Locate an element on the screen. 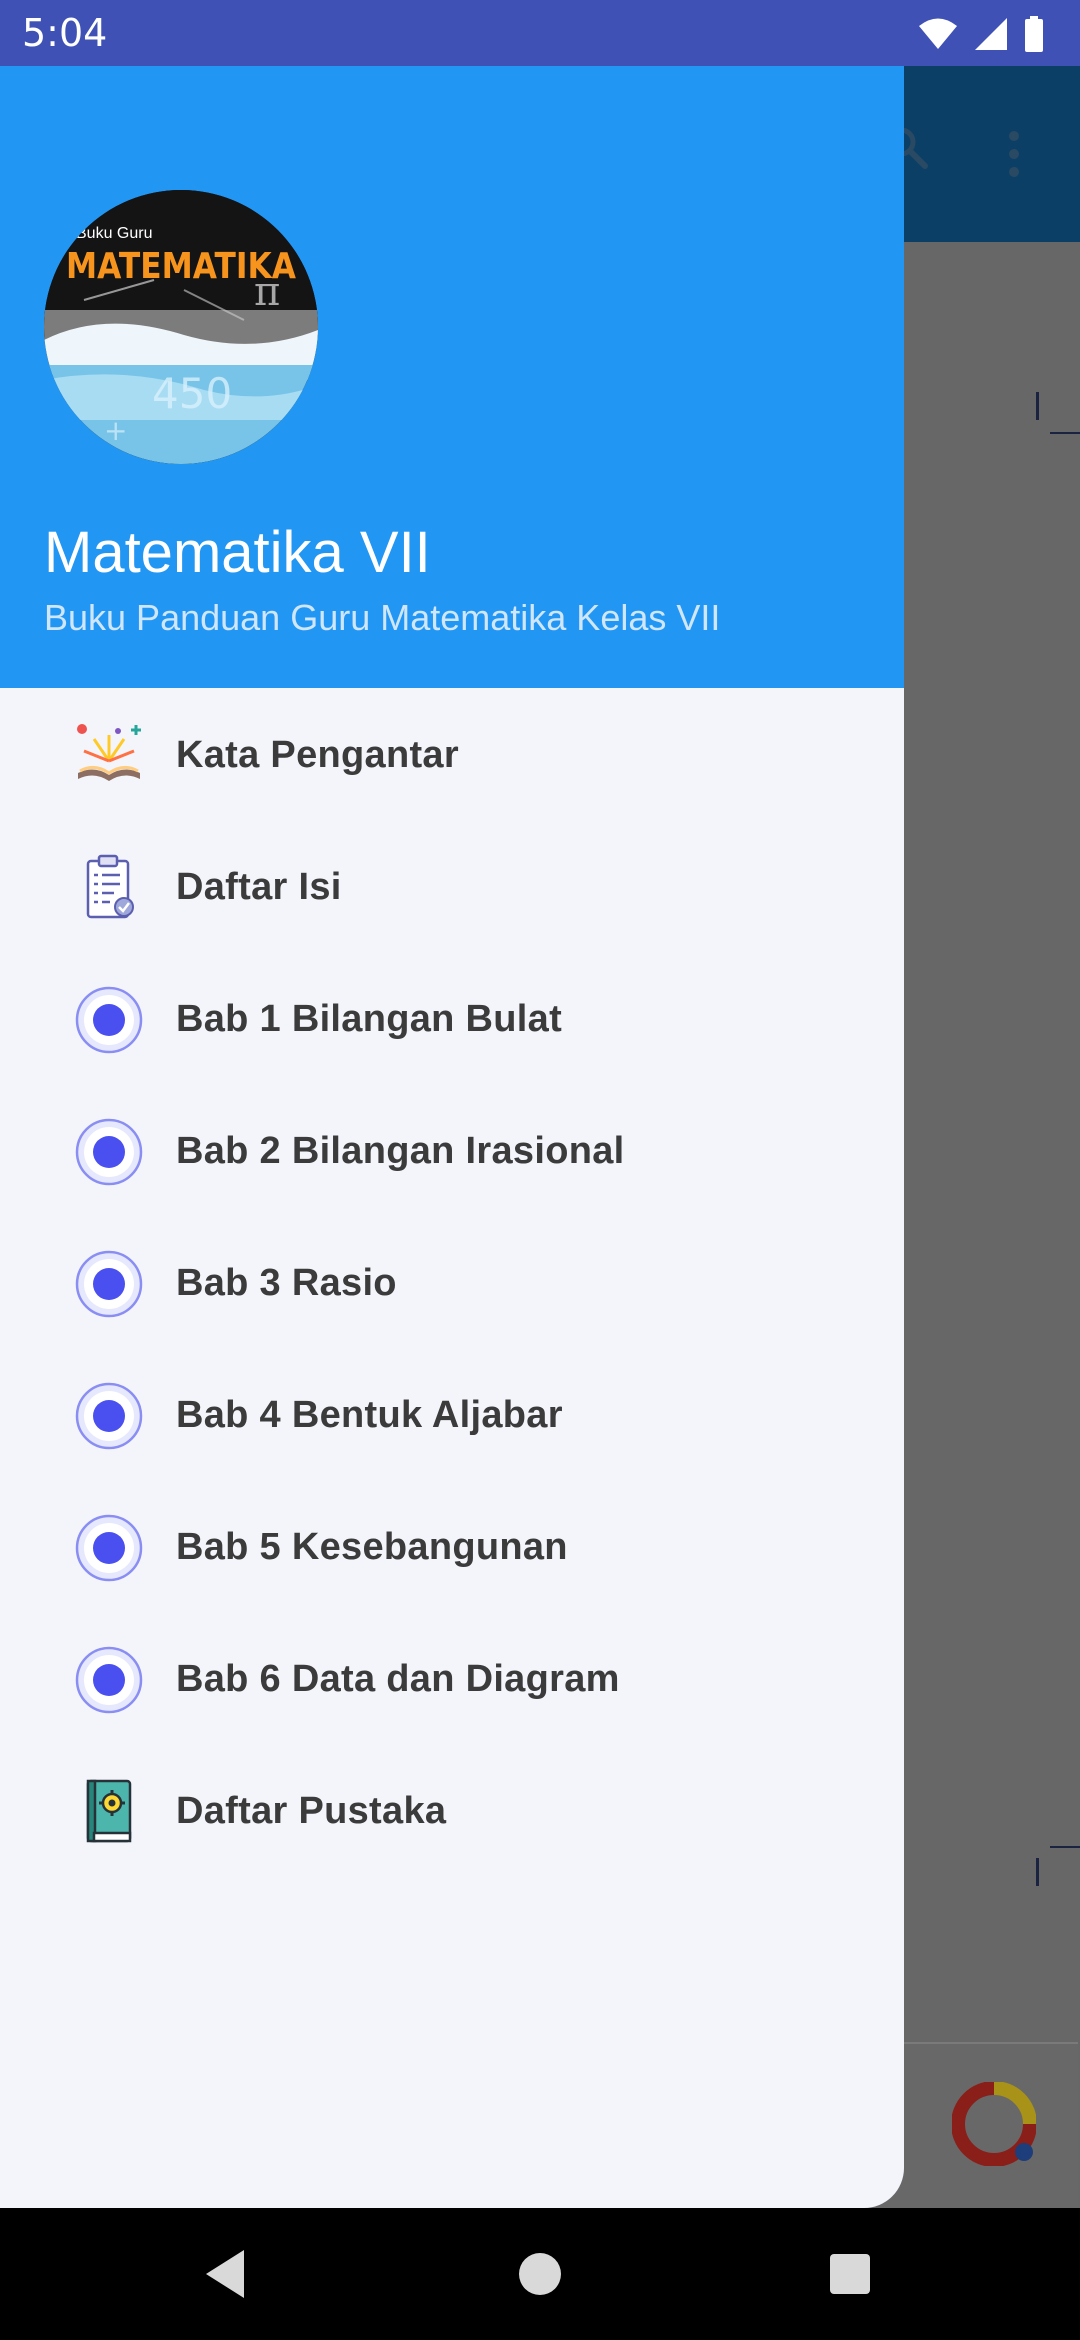  menu-item-bab-4: Bab 4 Bentuk Aljabar is located at coordinates (452, 1414).